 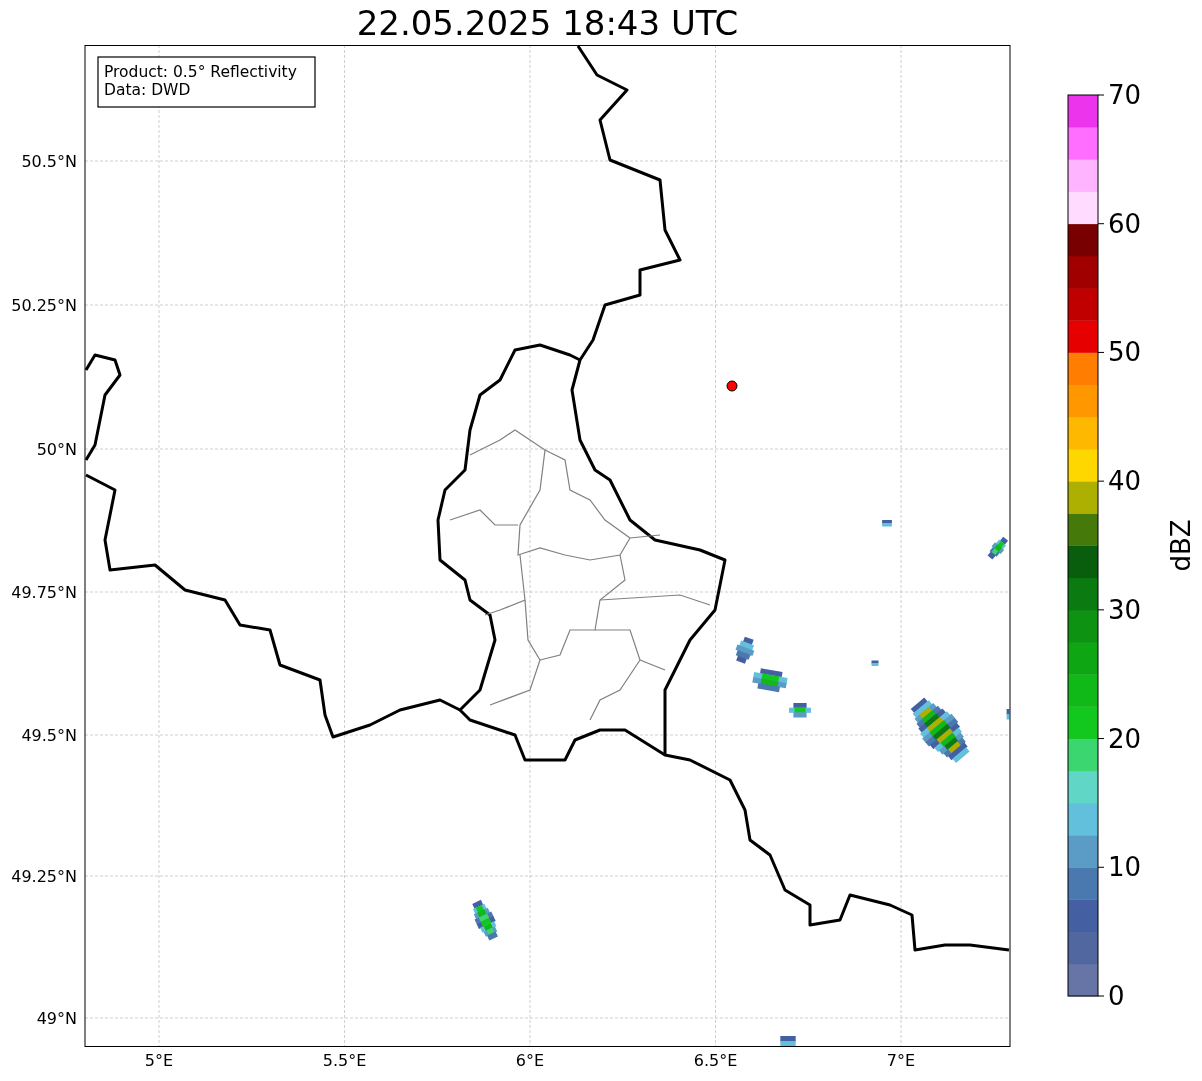 What do you see at coordinates (1181, 545) in the screenshot?
I see `colorbar-label: dBZ` at bounding box center [1181, 545].